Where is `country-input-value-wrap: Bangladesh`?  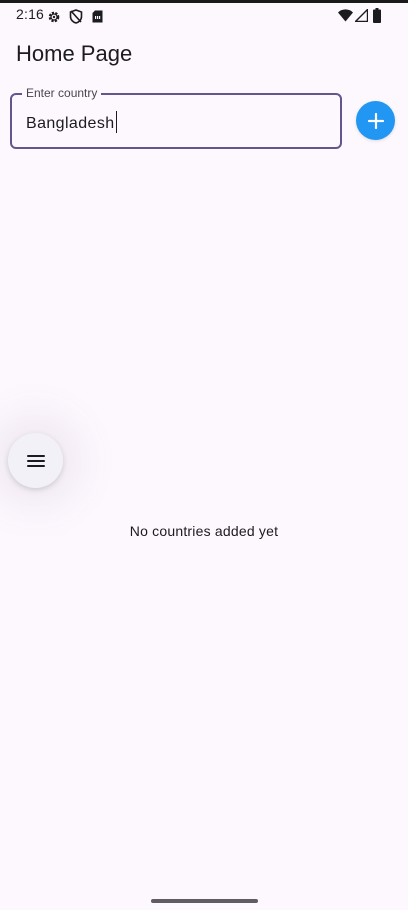
country-input-value-wrap: Bangladesh is located at coordinates (72, 122).